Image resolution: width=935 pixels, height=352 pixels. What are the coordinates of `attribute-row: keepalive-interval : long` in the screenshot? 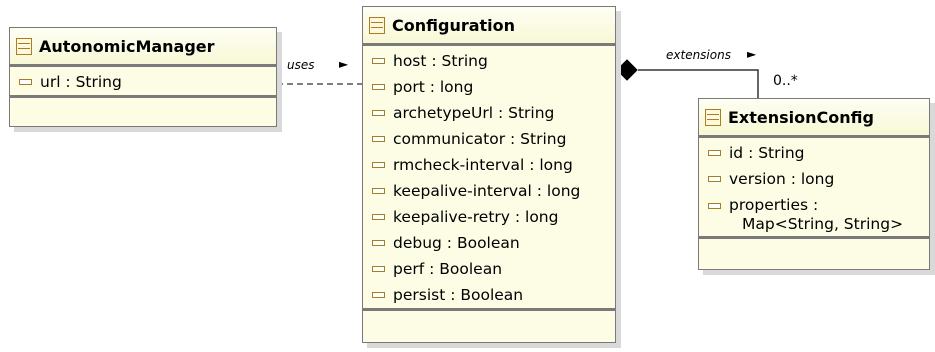 It's located at (489, 191).